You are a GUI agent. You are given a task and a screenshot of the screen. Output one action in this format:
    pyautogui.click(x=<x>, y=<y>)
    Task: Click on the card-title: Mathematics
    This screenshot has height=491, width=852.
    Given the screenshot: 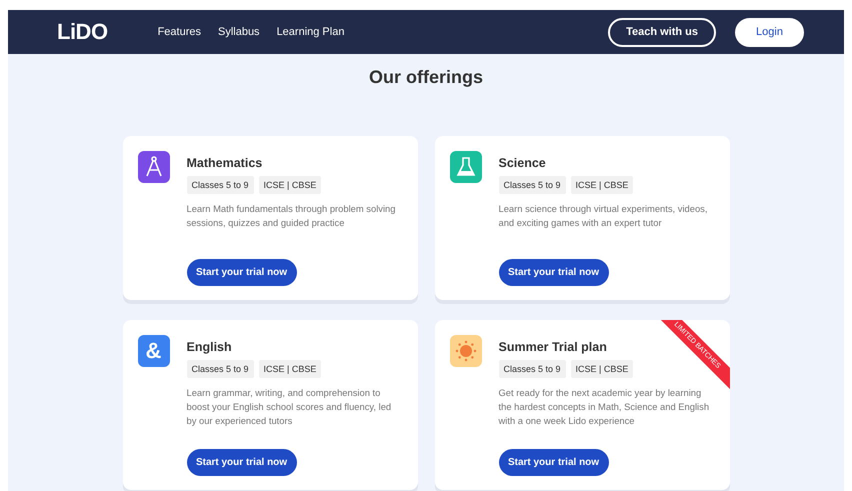 What is the action you would take?
    pyautogui.click(x=225, y=163)
    